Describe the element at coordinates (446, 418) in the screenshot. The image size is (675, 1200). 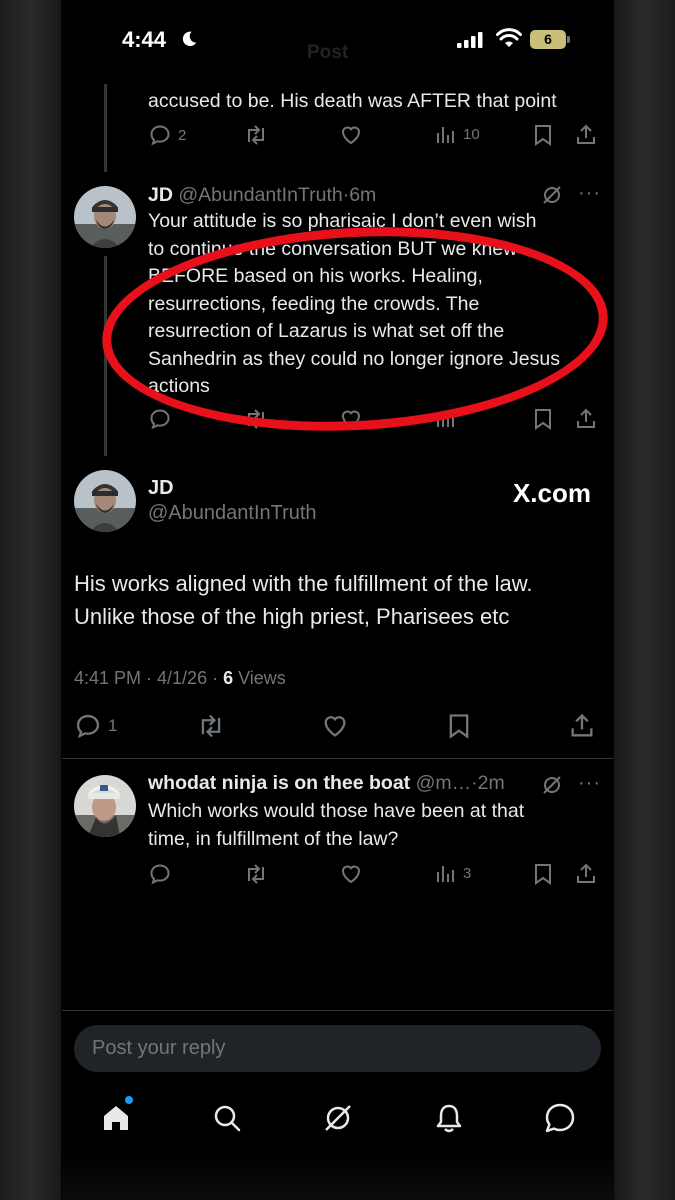
I see `views-button` at that location.